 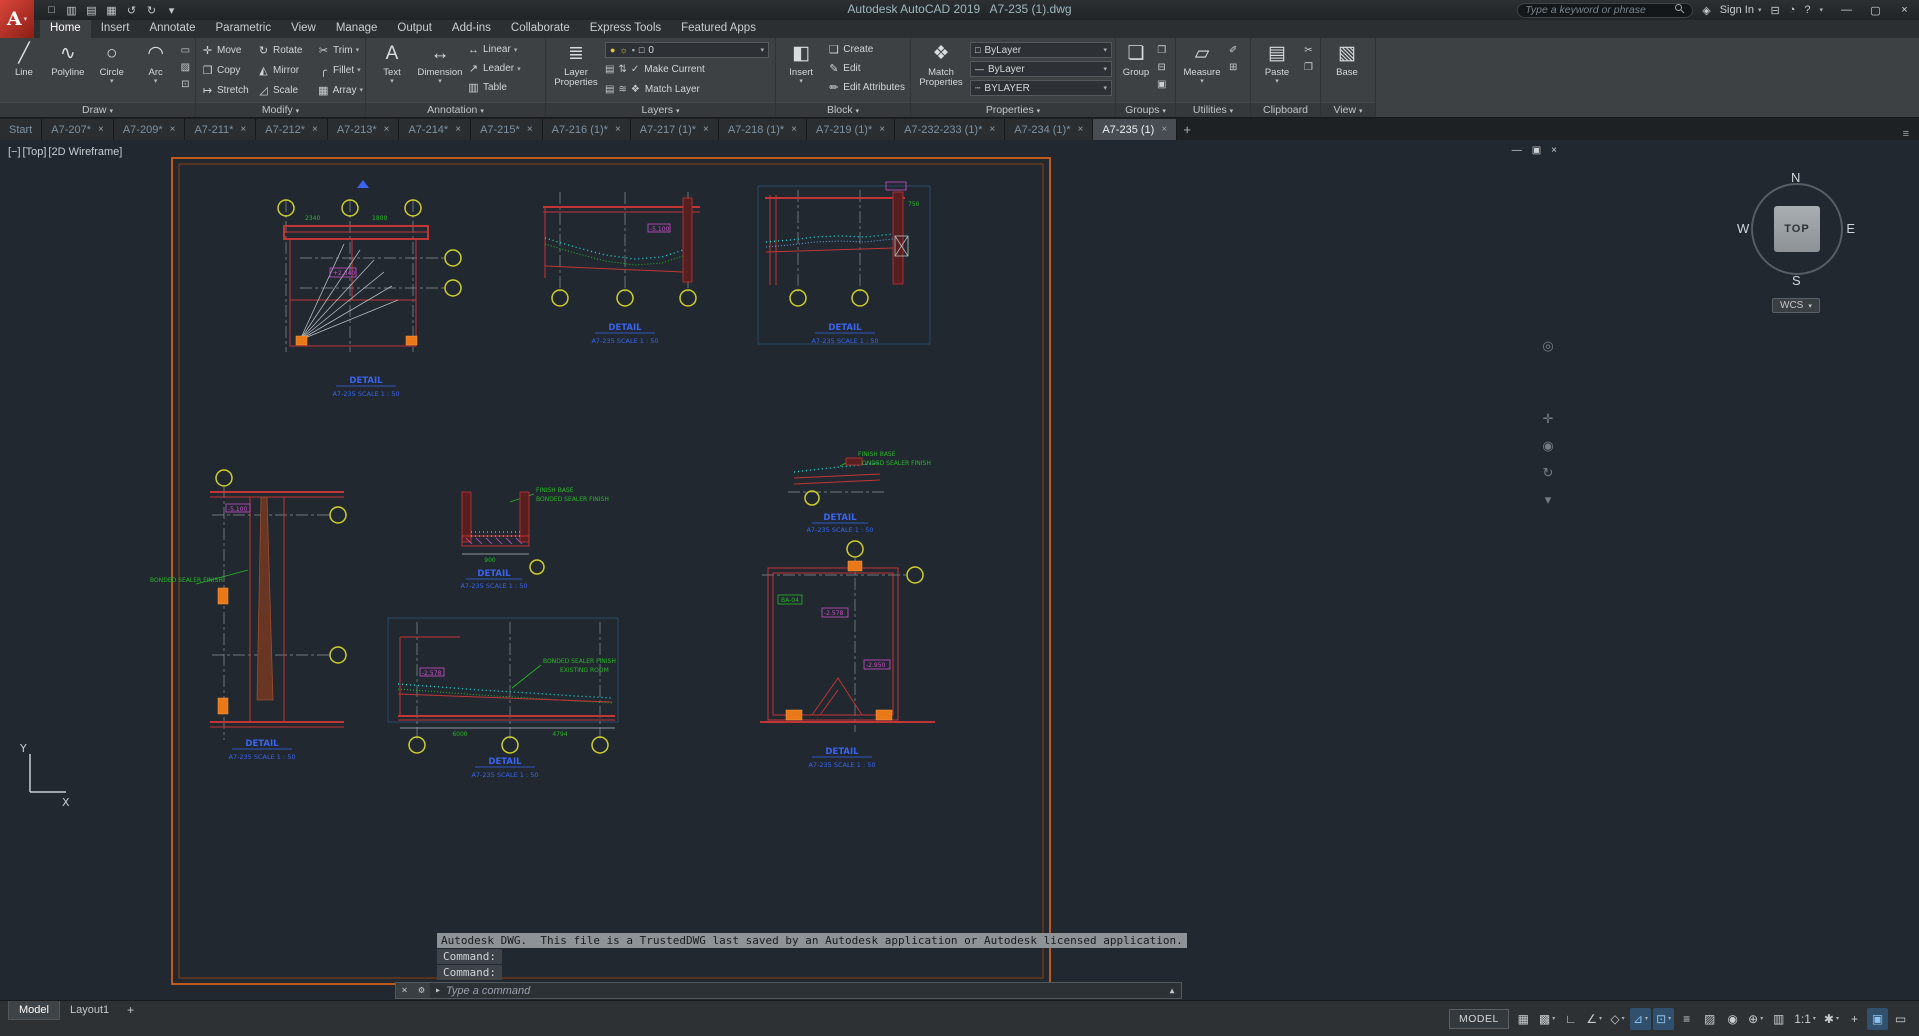 I want to click on status-icon: ∟, so click(x=1570, y=1019).